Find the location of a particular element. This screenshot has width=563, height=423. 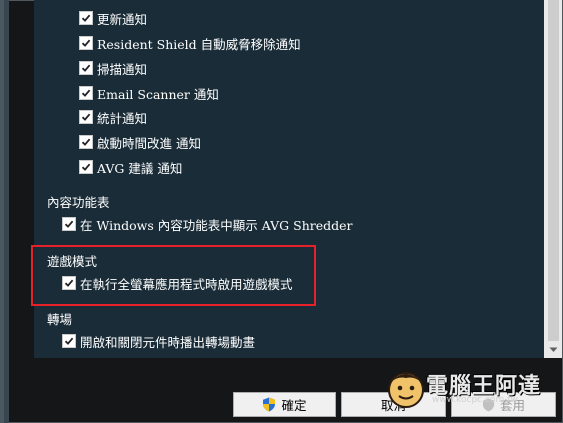

option-resident-shield-notification: Resident Shield 自動威脅移除通知 is located at coordinates (190, 43).